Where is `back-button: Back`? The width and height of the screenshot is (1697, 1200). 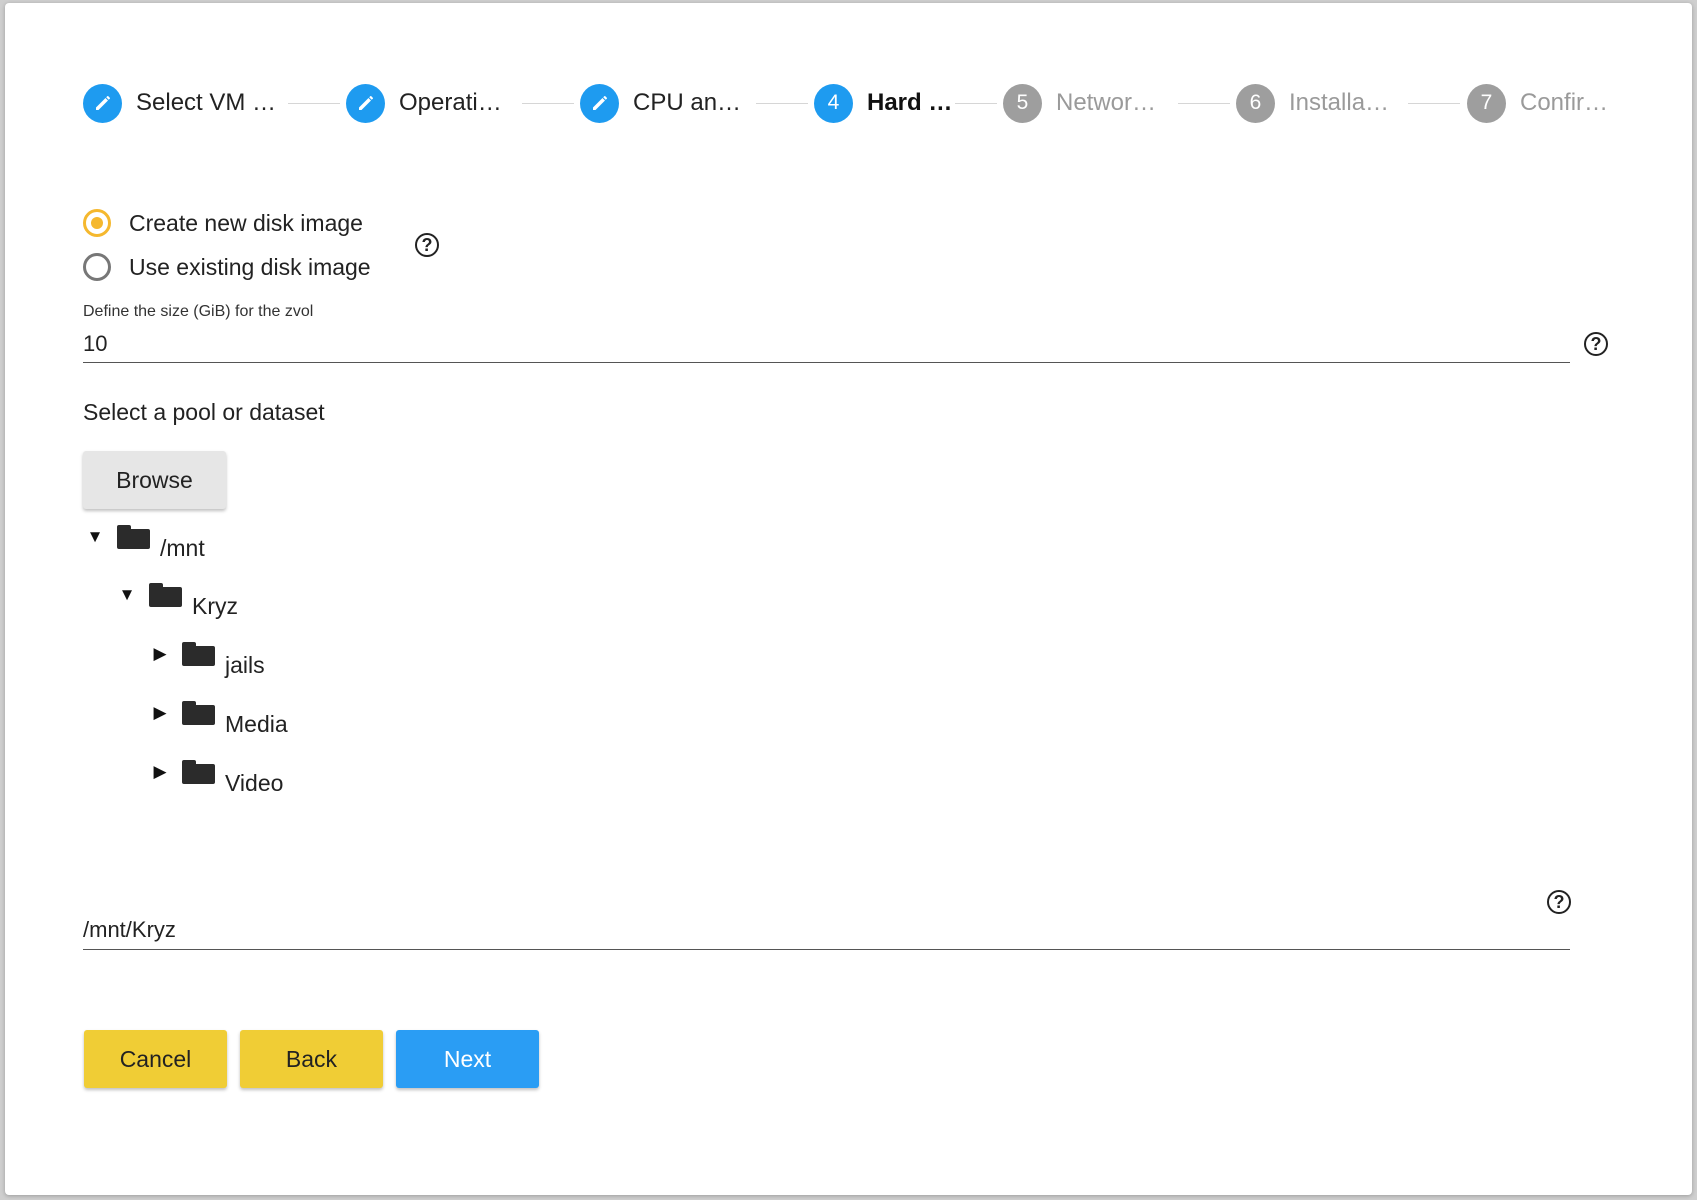
back-button: Back is located at coordinates (311, 1059).